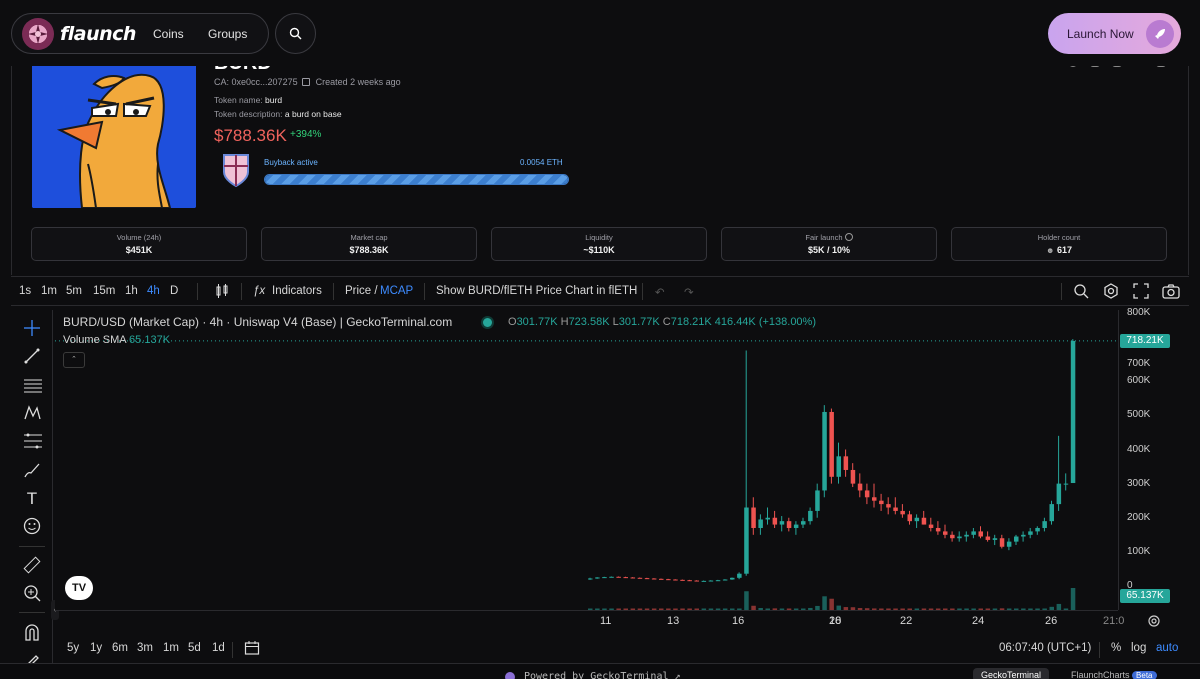  Describe the element at coordinates (259, 291) in the screenshot. I see `indicators-icon: ƒx` at that location.